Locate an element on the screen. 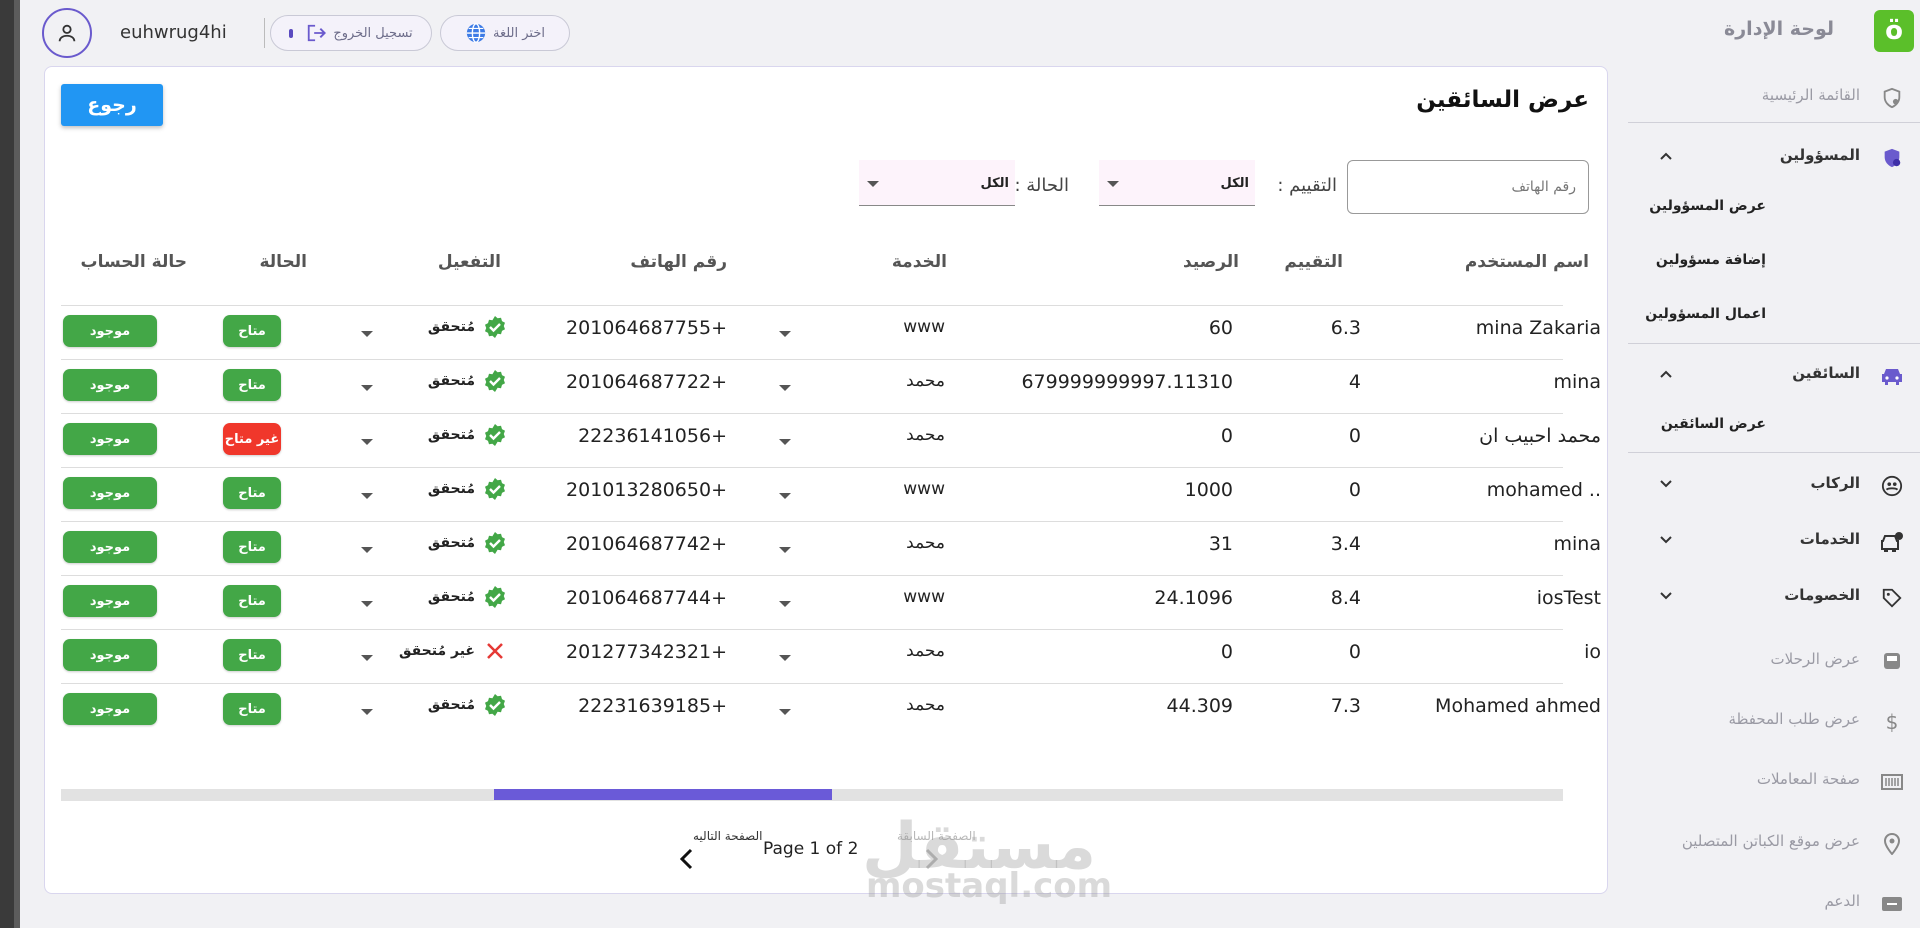 This screenshot has height=928, width=1920. cell-phone: 201277342321+ is located at coordinates (646, 652).